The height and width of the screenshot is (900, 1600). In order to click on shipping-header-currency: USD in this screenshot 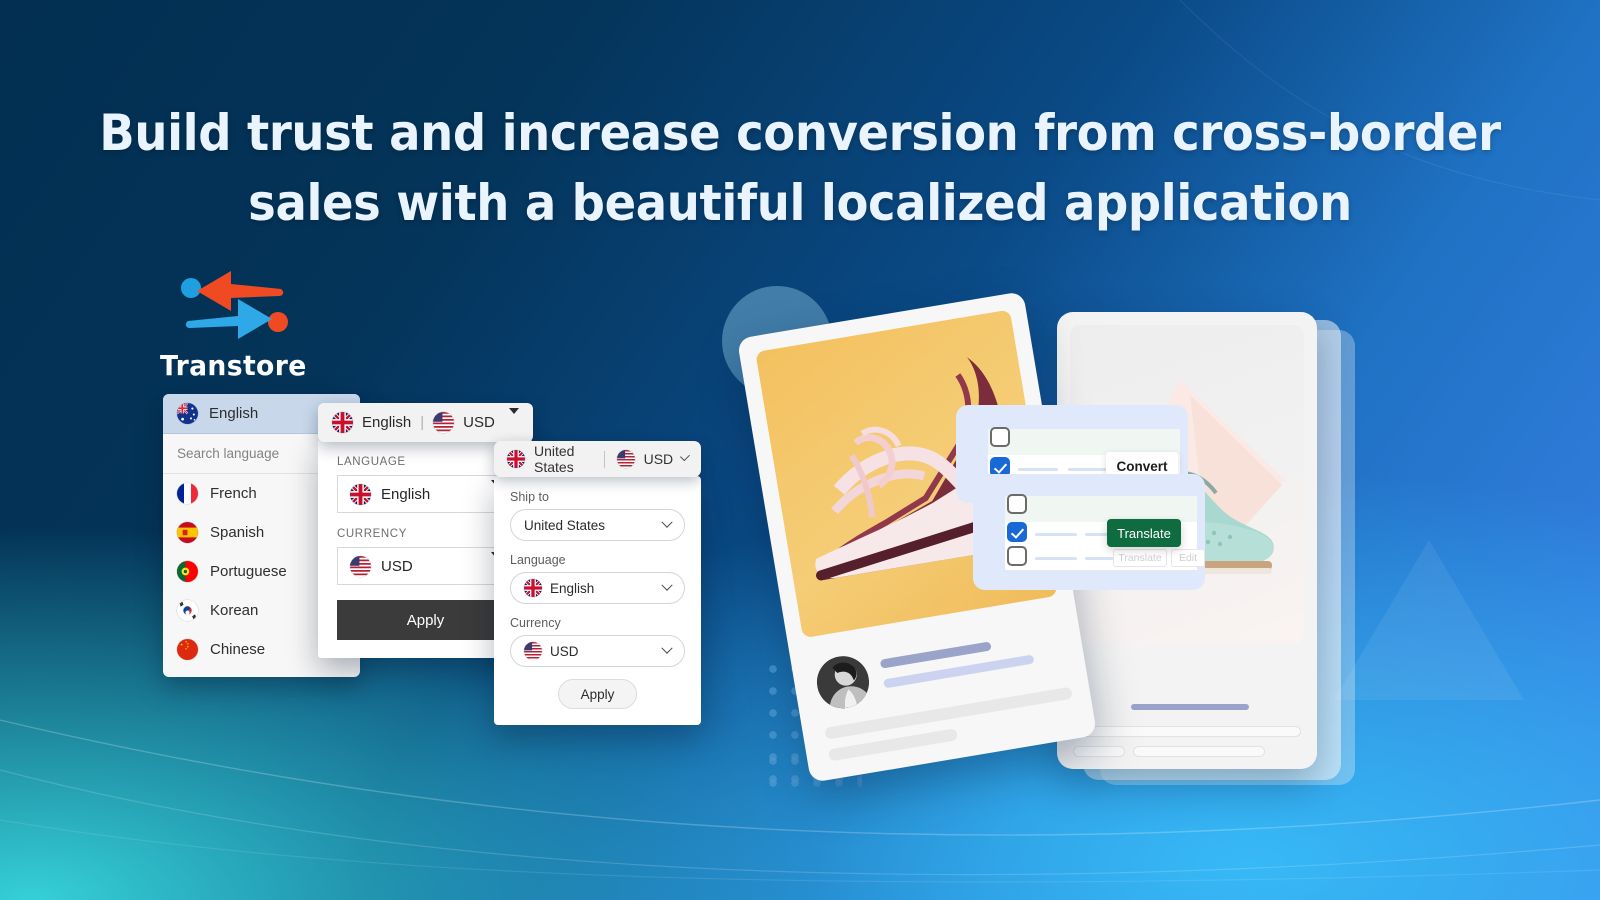, I will do `click(658, 459)`.